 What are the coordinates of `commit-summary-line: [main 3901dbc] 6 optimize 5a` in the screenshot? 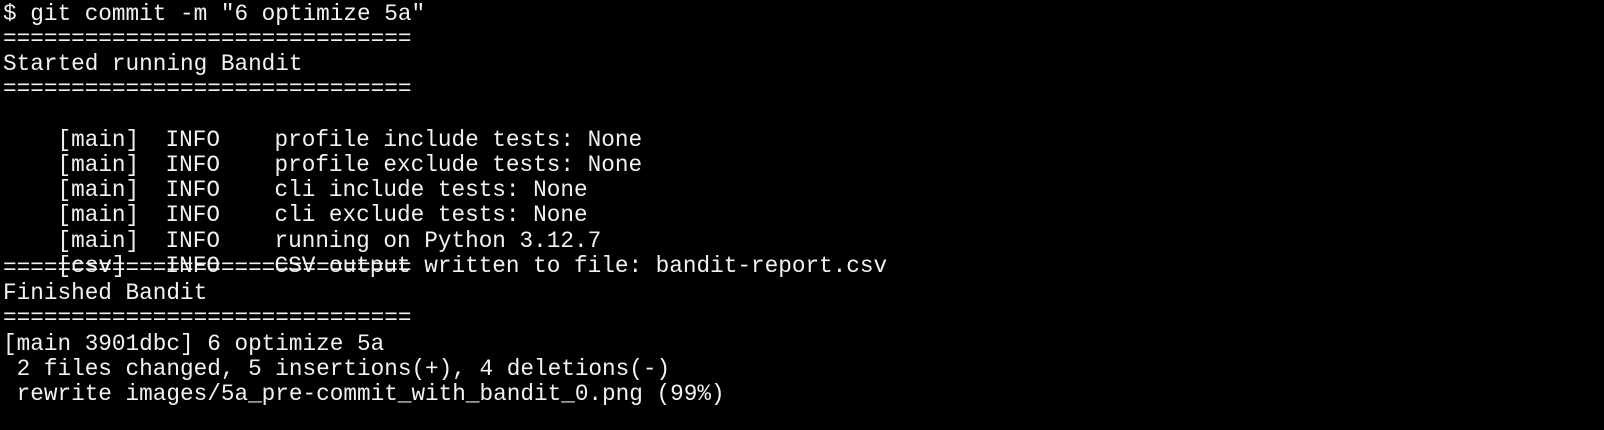 It's located at (194, 344).